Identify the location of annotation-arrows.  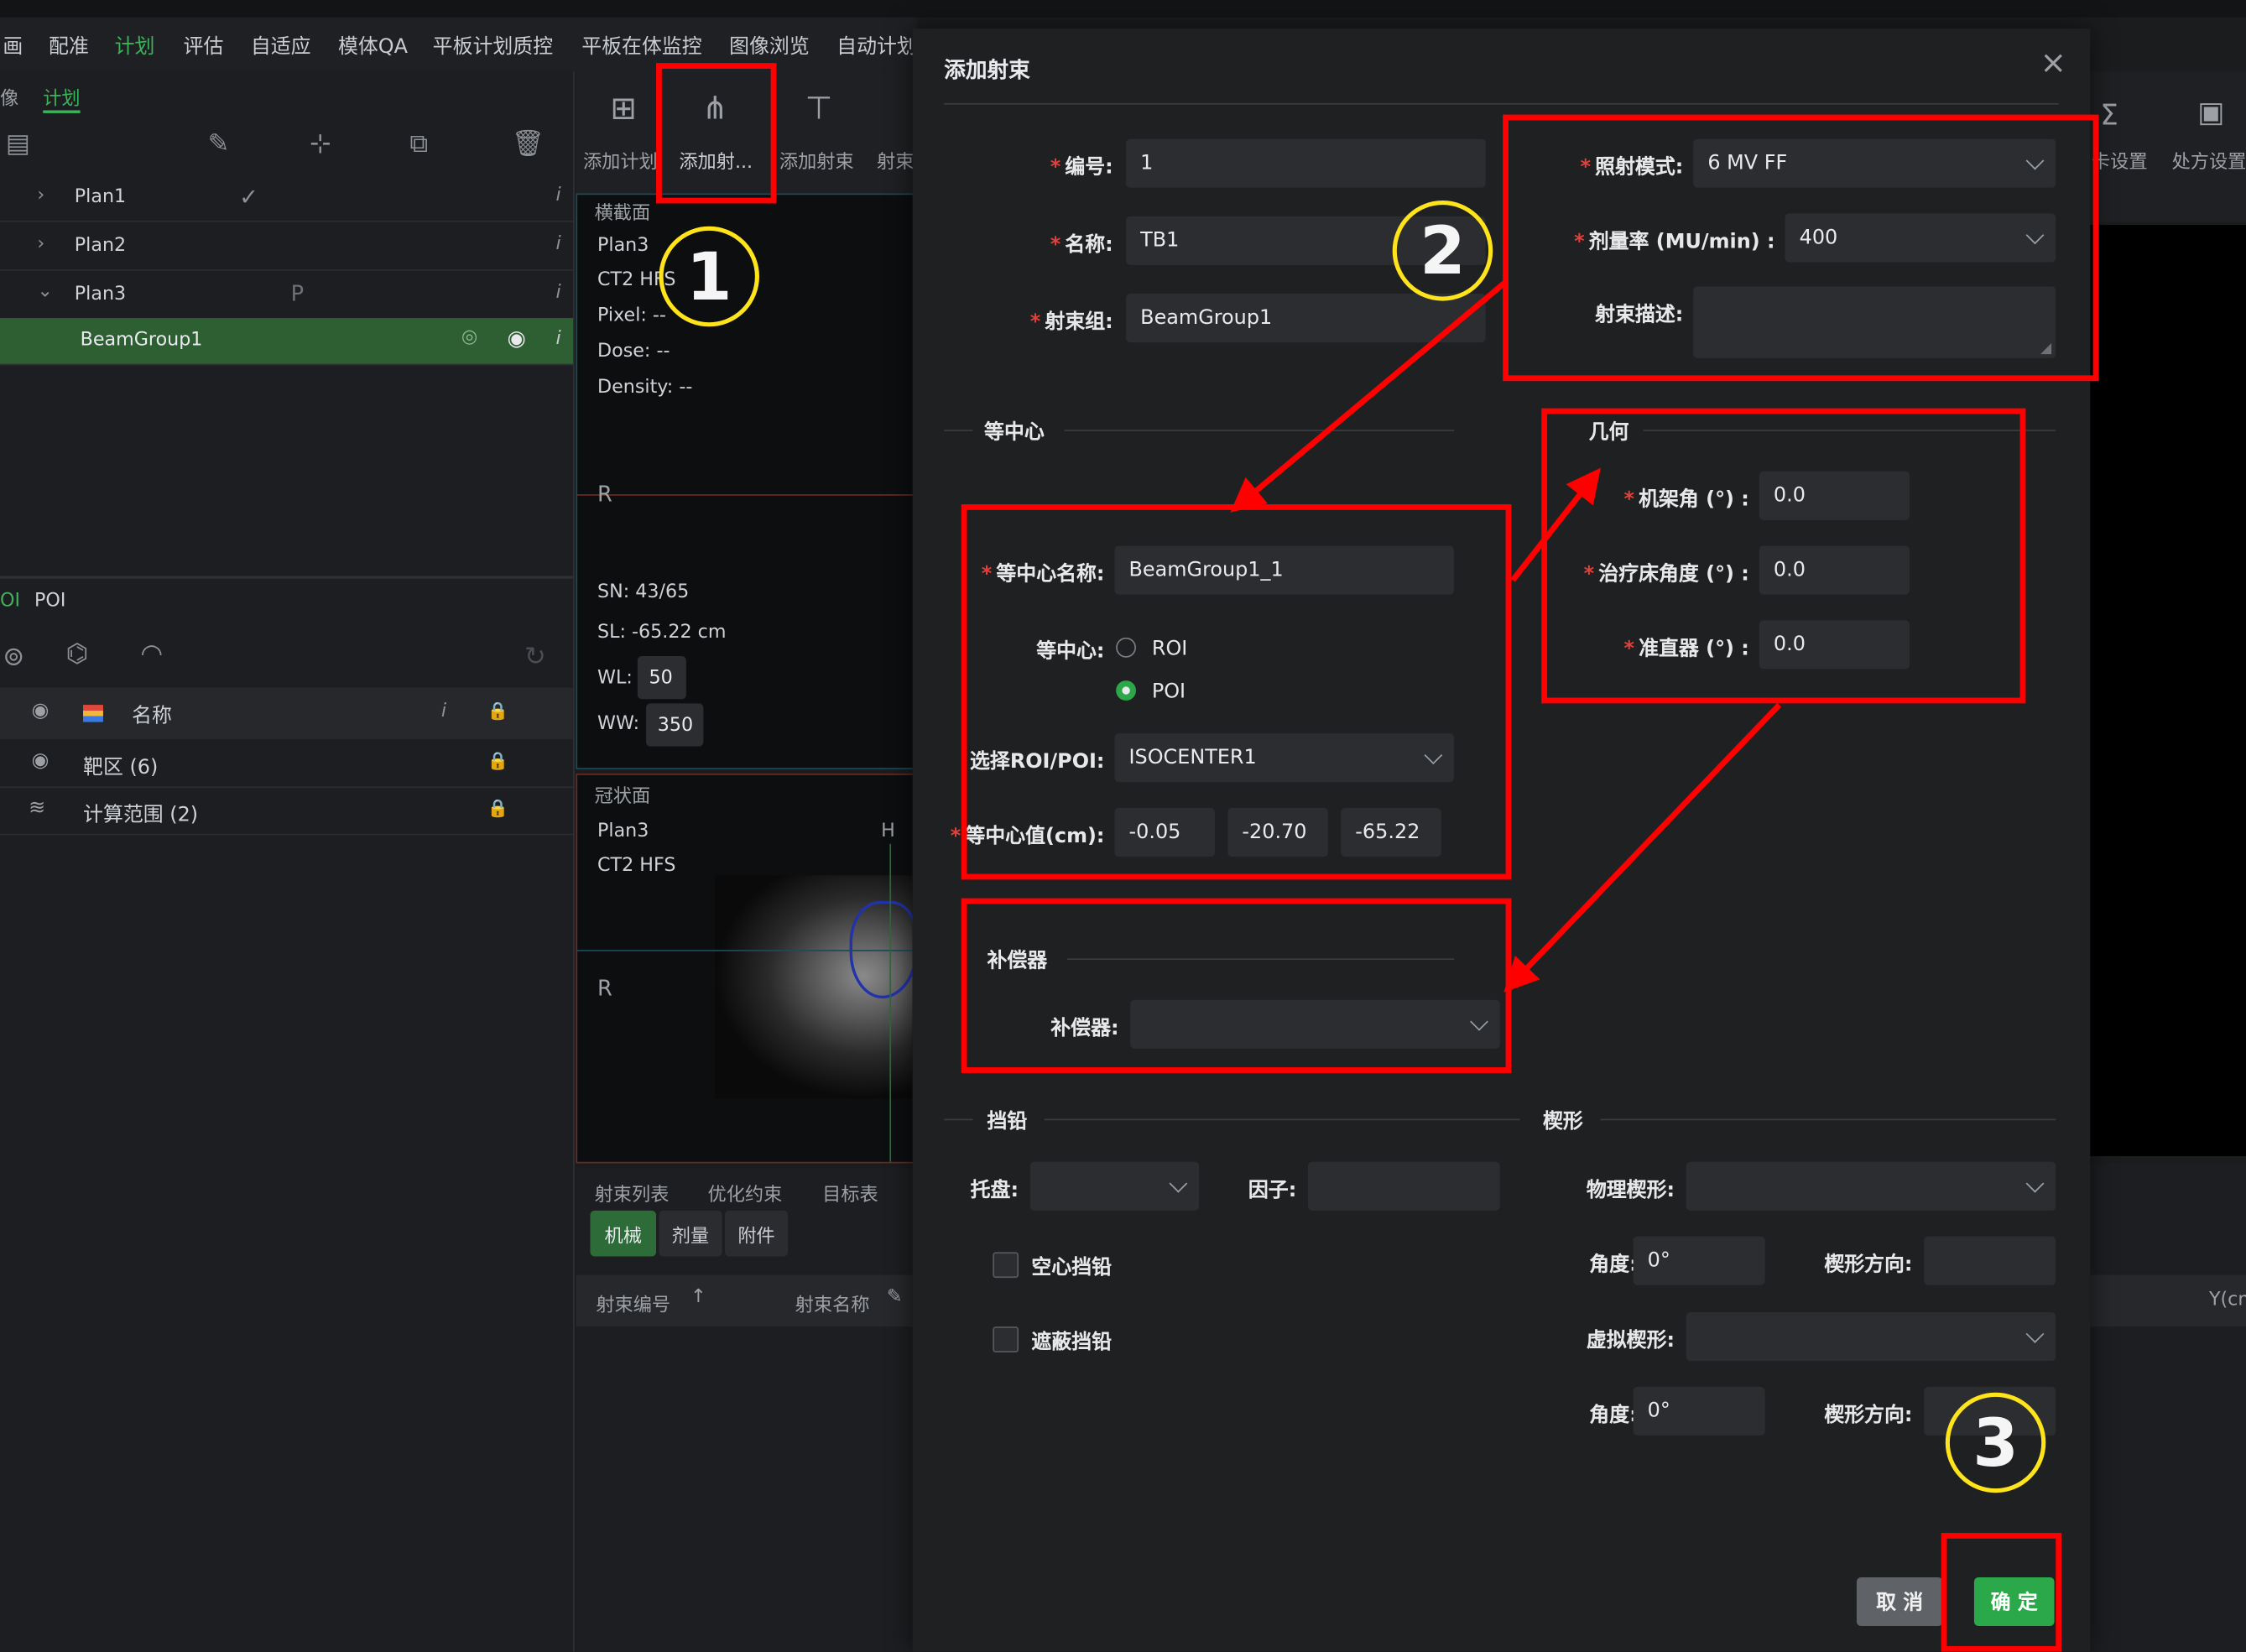
(1506, 636).